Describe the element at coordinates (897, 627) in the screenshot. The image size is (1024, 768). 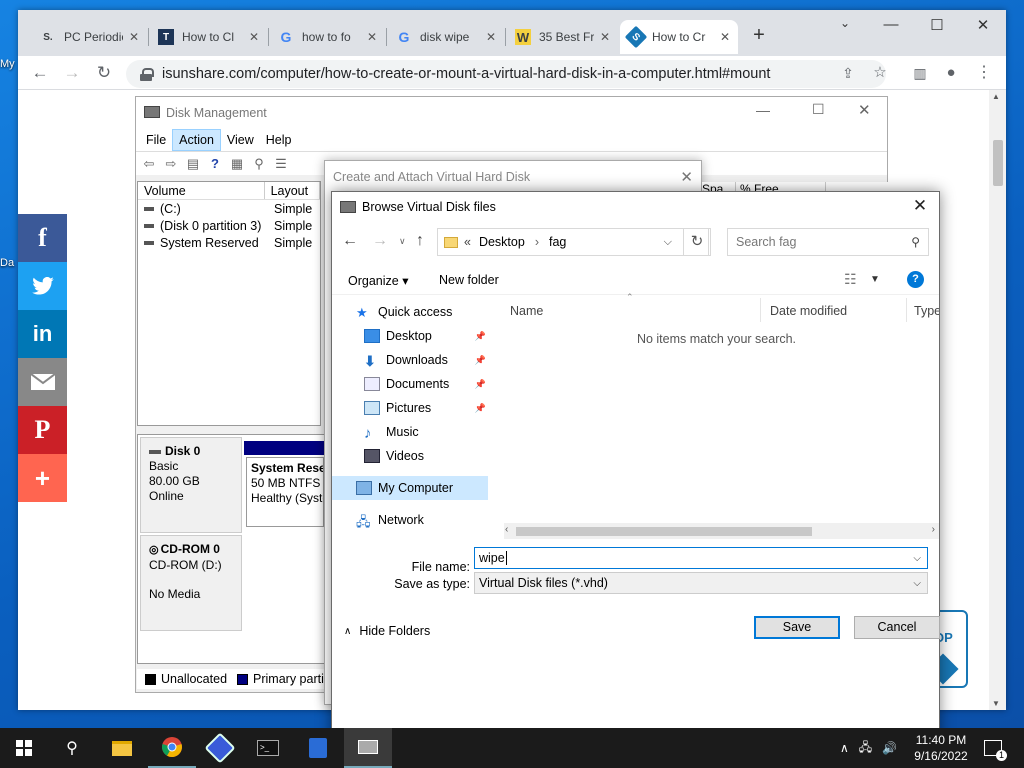
I see `cancel-button: Cancel` at that location.